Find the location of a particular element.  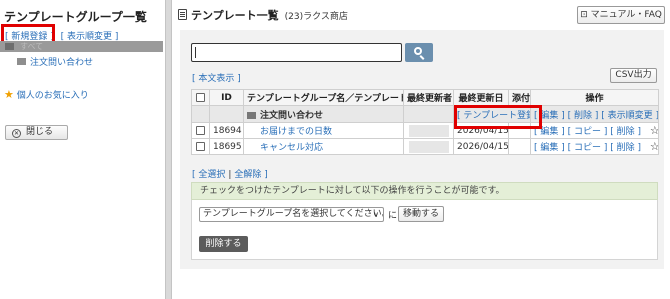

manual-faq-button: ⊡ マニュアル・FAQ is located at coordinates (621, 15).